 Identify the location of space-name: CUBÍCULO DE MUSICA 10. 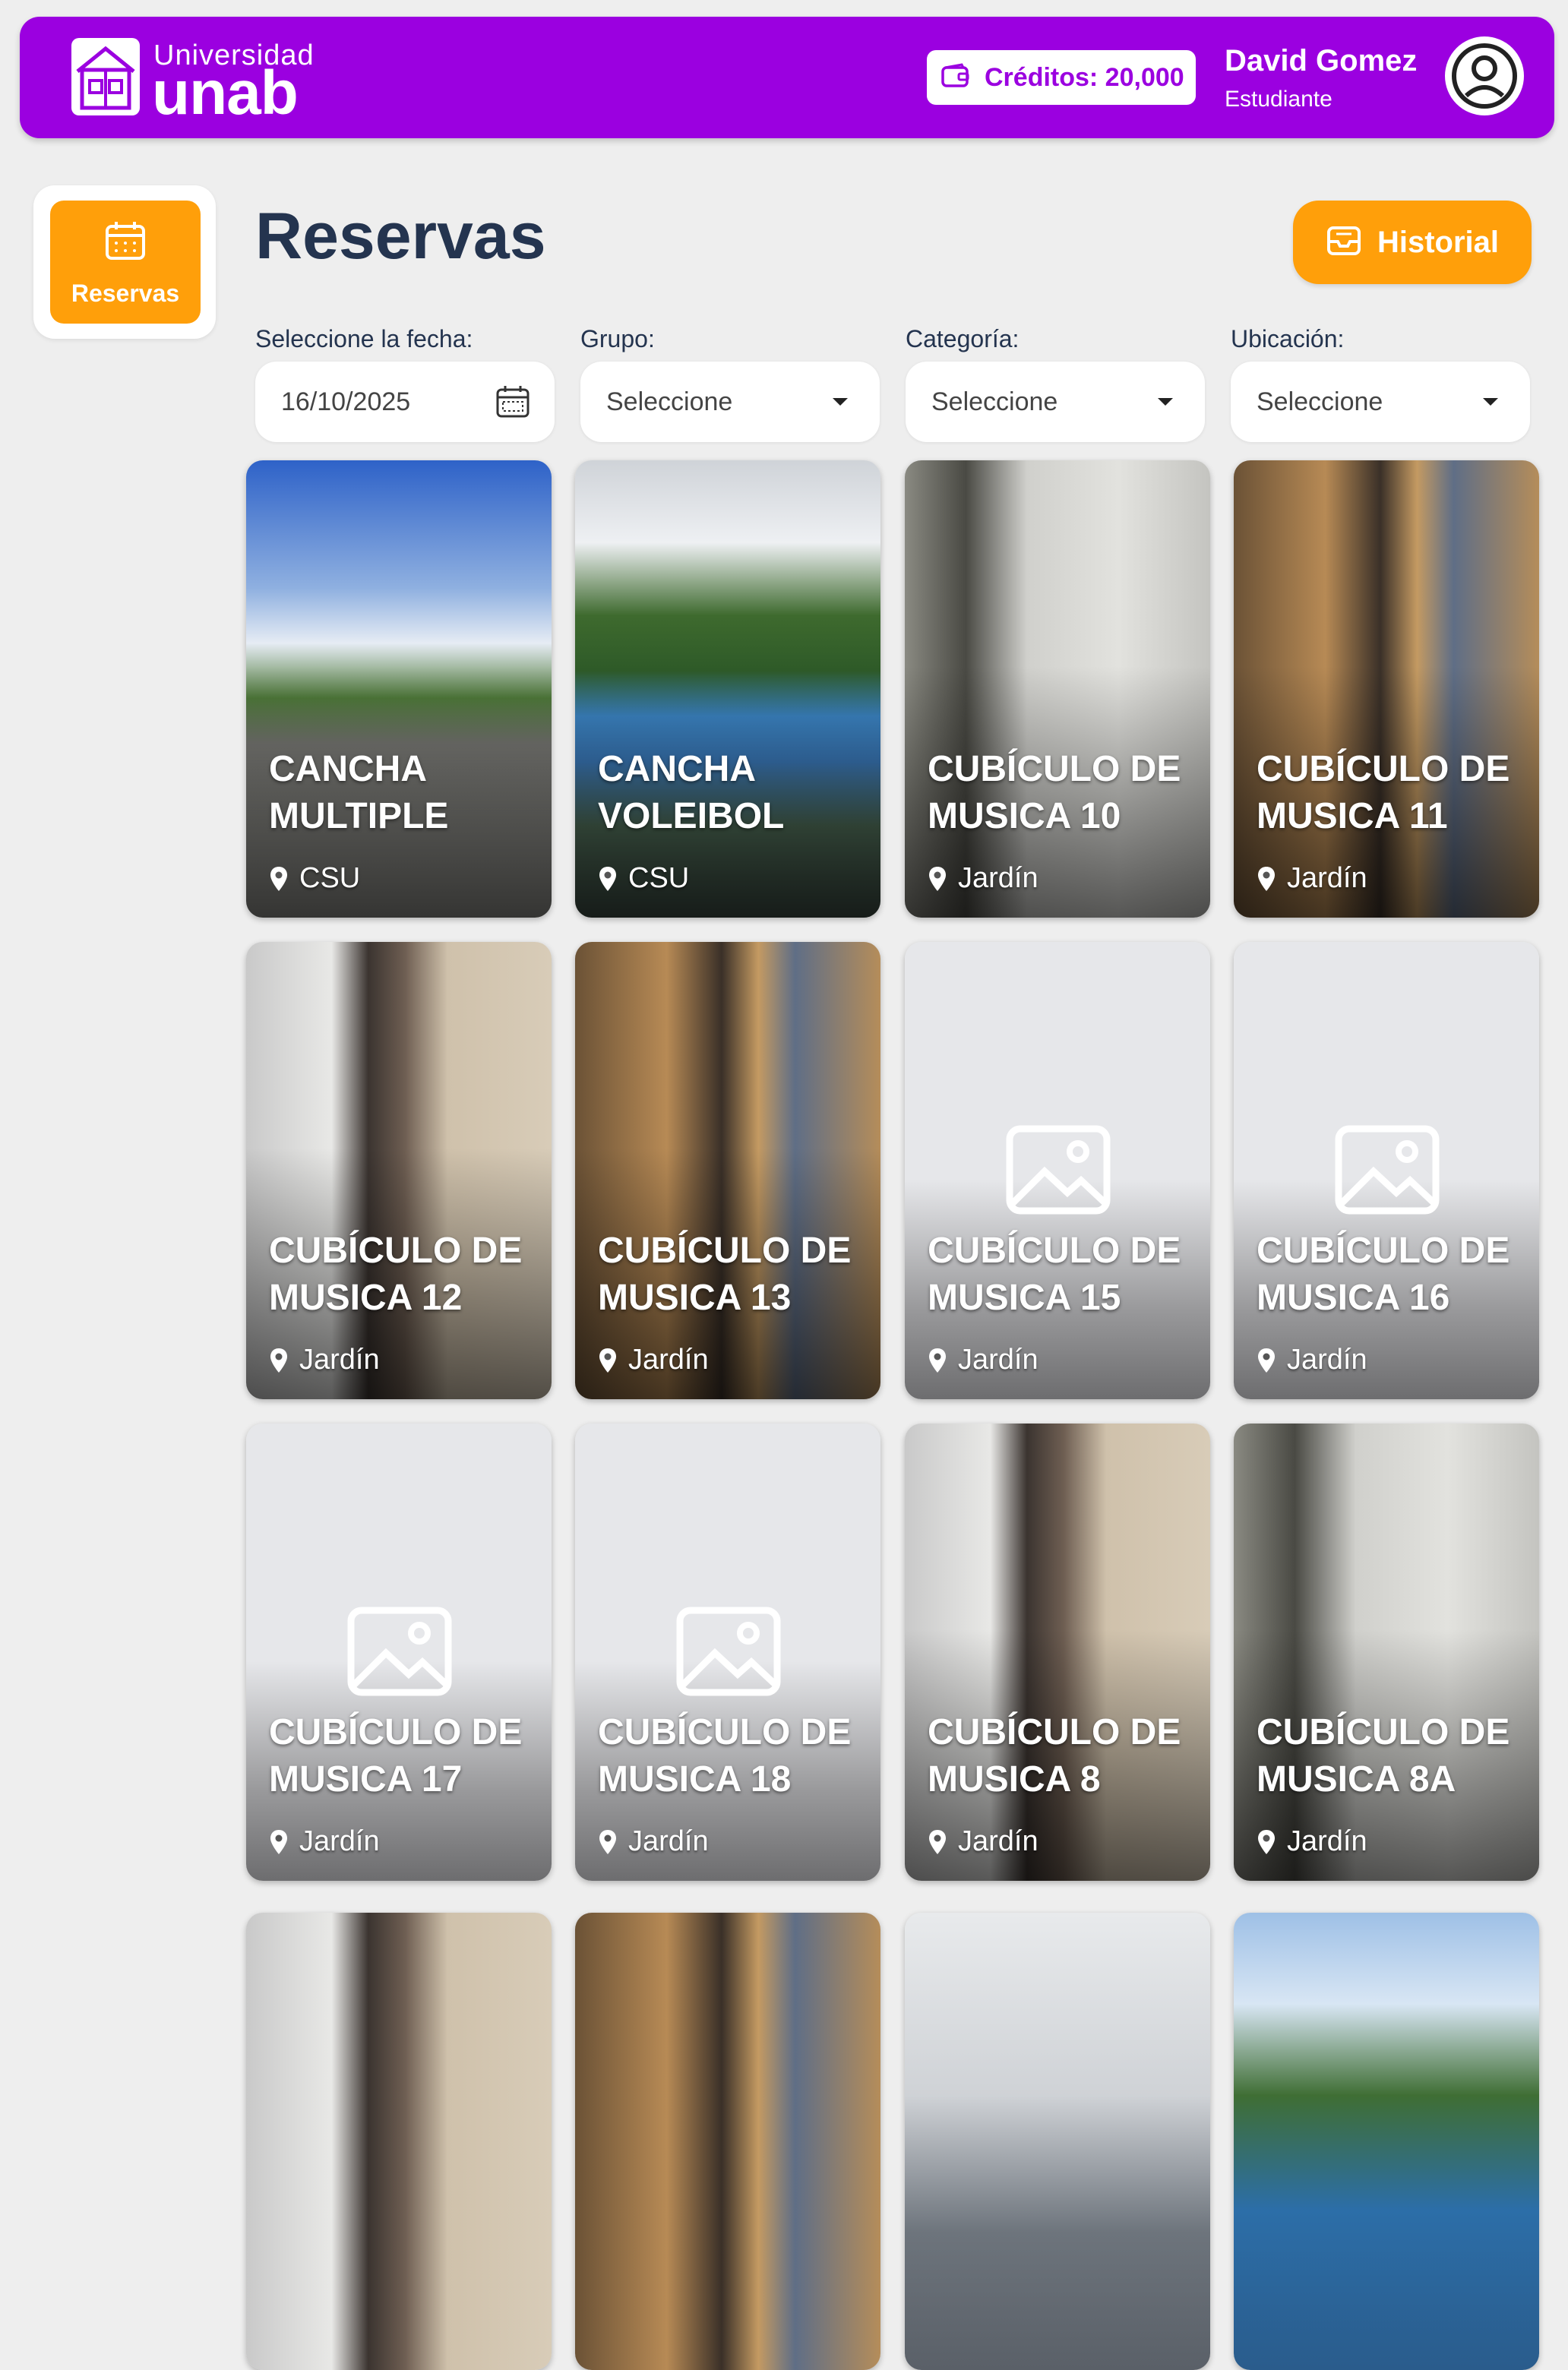
(1054, 792).